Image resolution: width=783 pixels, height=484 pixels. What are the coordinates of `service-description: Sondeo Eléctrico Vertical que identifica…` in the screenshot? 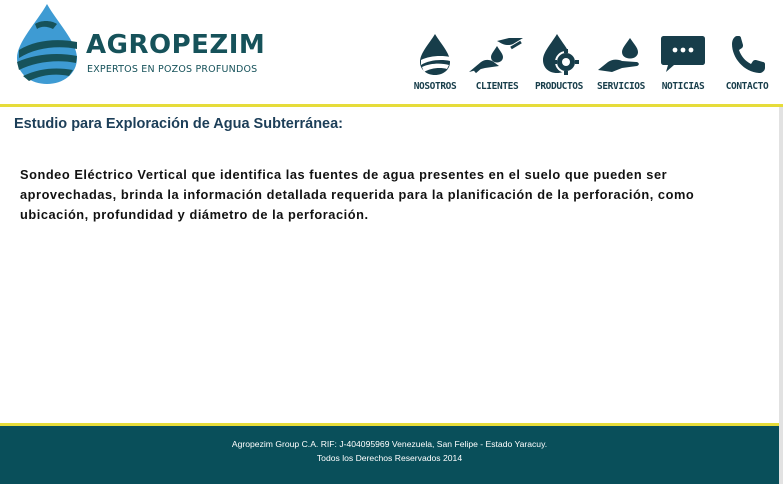 It's located at (357, 194).